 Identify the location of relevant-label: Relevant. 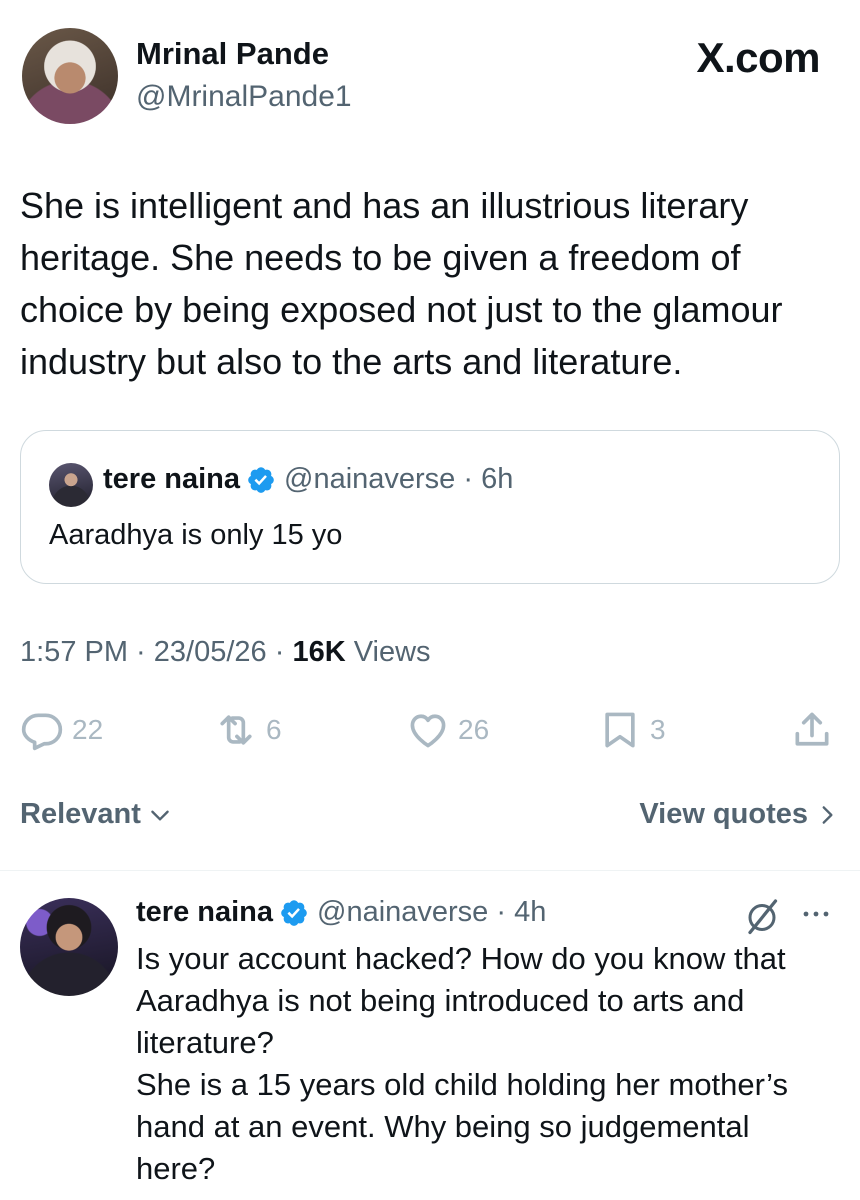
(80, 814).